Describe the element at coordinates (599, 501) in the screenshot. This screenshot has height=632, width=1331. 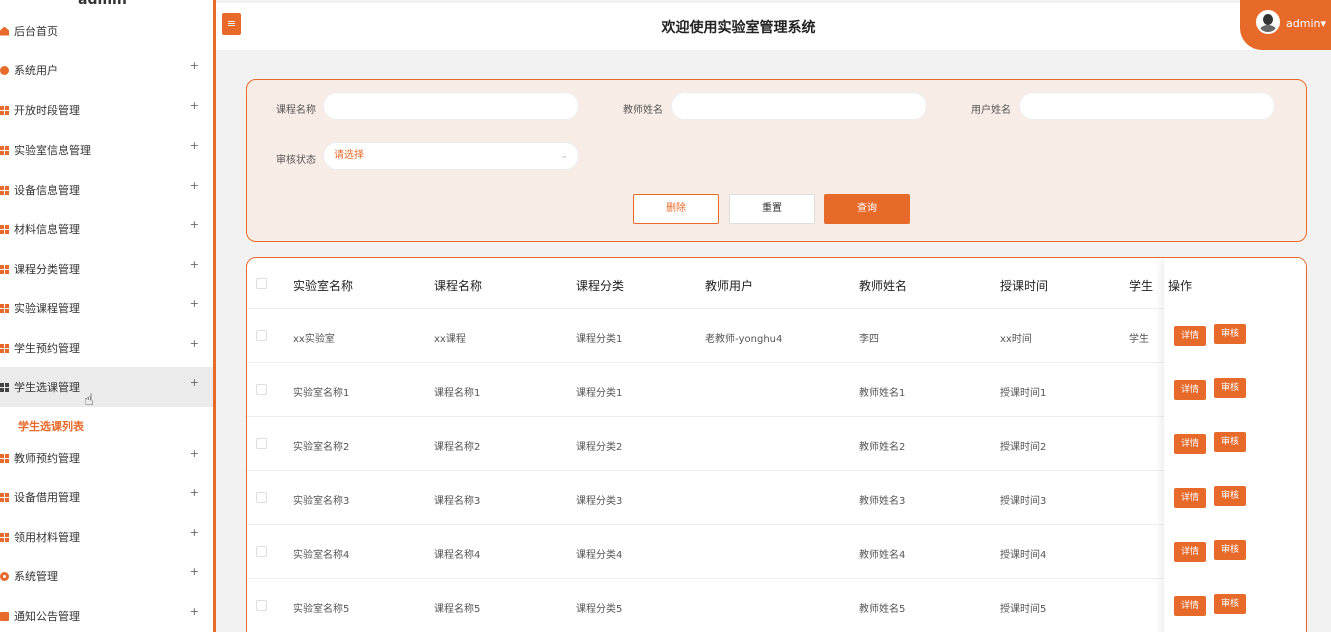
I see `cell-course-category: 课程分类3` at that location.